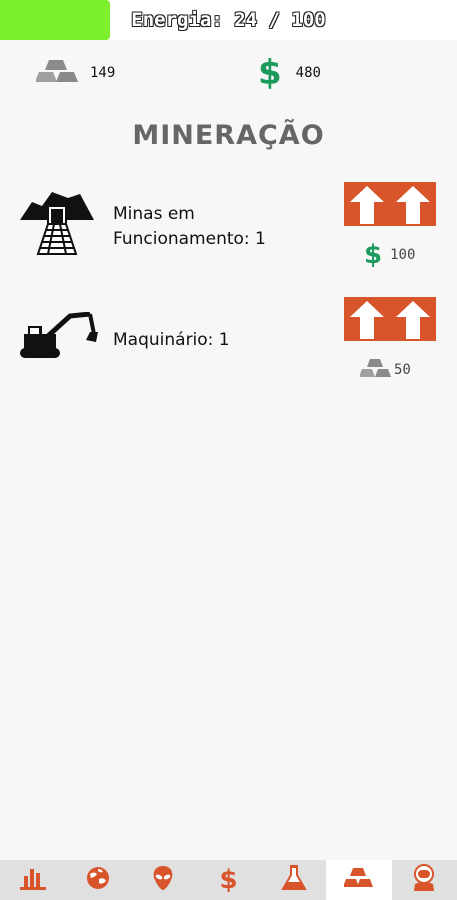 Image resolution: width=457 pixels, height=900 pixels. I want to click on nav-market: $, so click(228, 880).